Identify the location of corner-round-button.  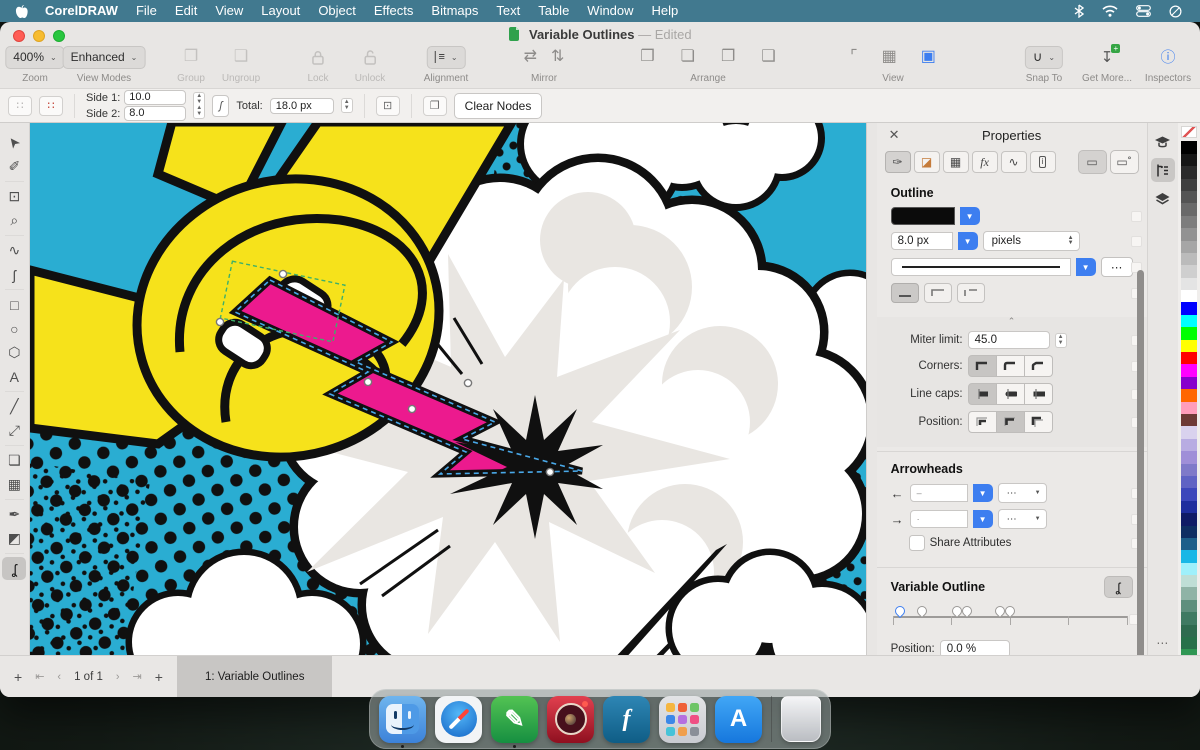
(1010, 366).